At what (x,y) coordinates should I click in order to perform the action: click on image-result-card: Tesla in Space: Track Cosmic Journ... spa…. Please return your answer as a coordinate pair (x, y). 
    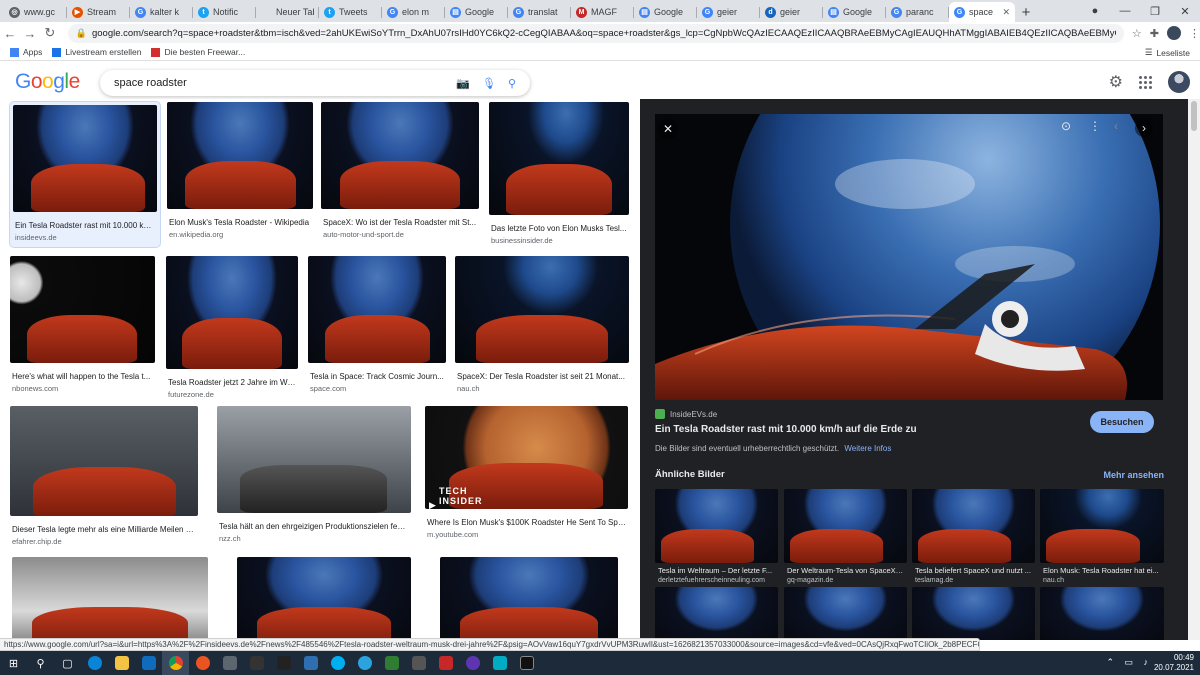
    Looking at the image, I should click on (377, 328).